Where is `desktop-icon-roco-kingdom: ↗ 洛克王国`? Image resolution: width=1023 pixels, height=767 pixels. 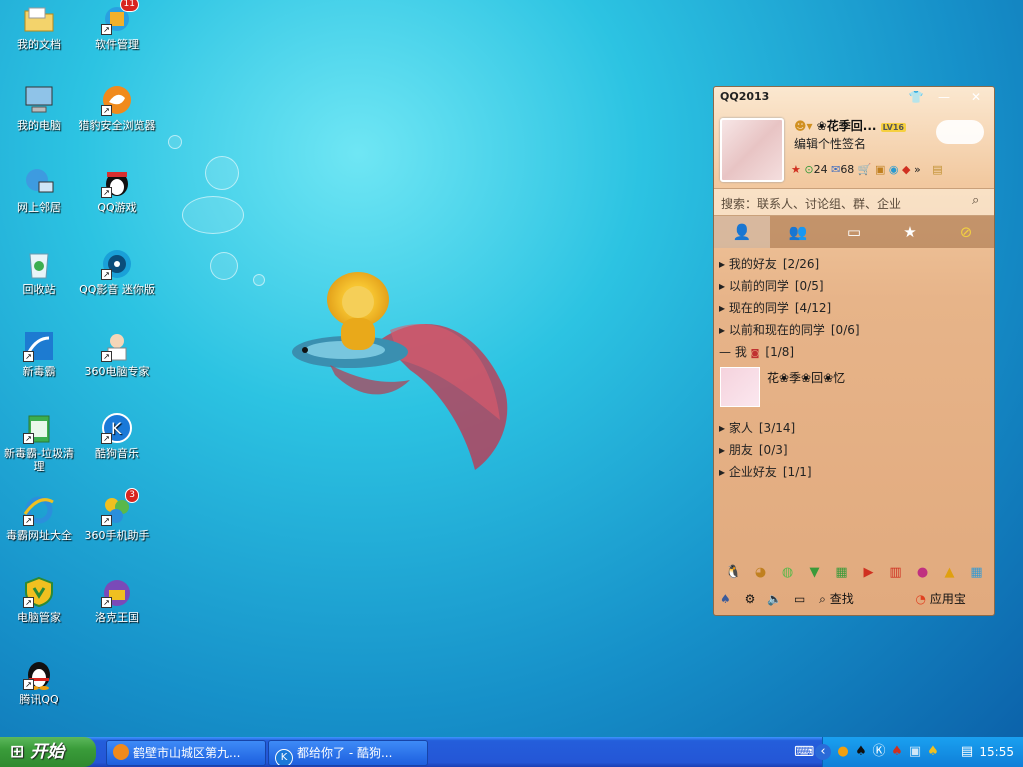
desktop-icon-roco-kingdom: ↗ 洛克王国 is located at coordinates (117, 600).